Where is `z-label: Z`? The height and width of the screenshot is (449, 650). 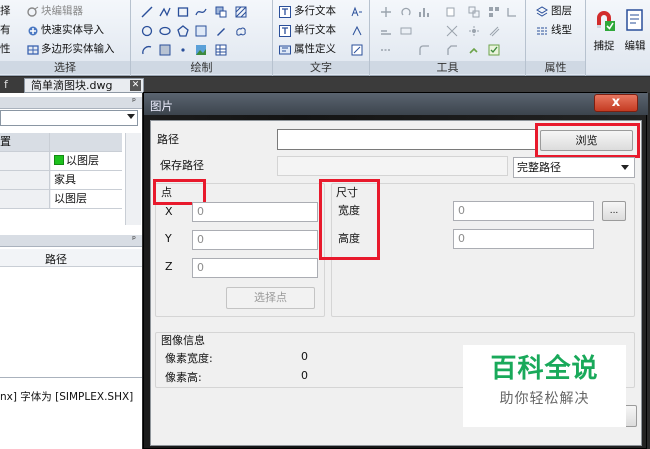
z-label: Z is located at coordinates (169, 266).